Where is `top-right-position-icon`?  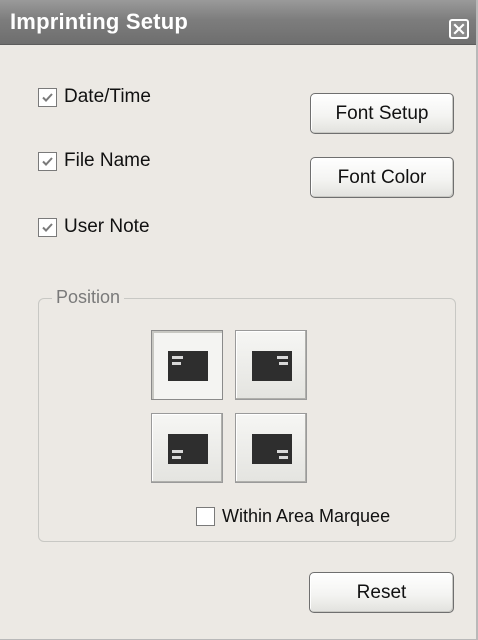
top-right-position-icon is located at coordinates (272, 366).